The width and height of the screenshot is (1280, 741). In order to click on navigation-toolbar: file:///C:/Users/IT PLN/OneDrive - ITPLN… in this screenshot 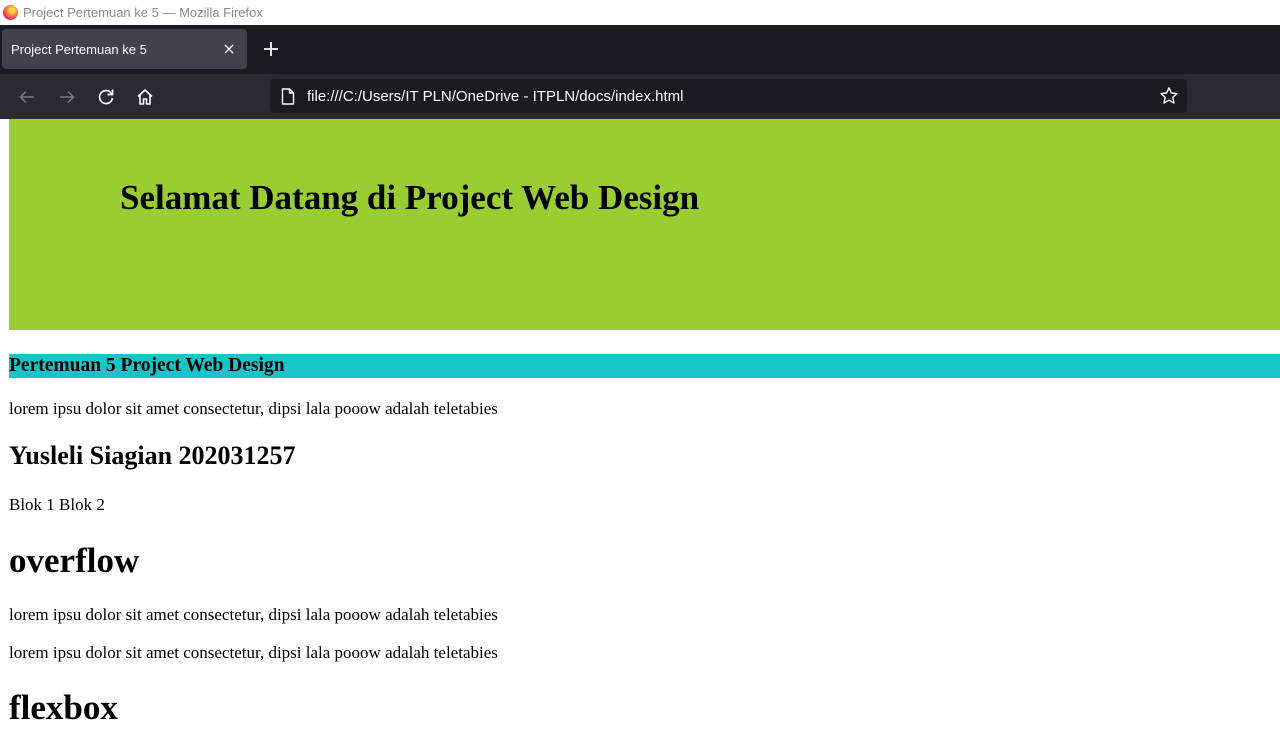, I will do `click(640, 96)`.